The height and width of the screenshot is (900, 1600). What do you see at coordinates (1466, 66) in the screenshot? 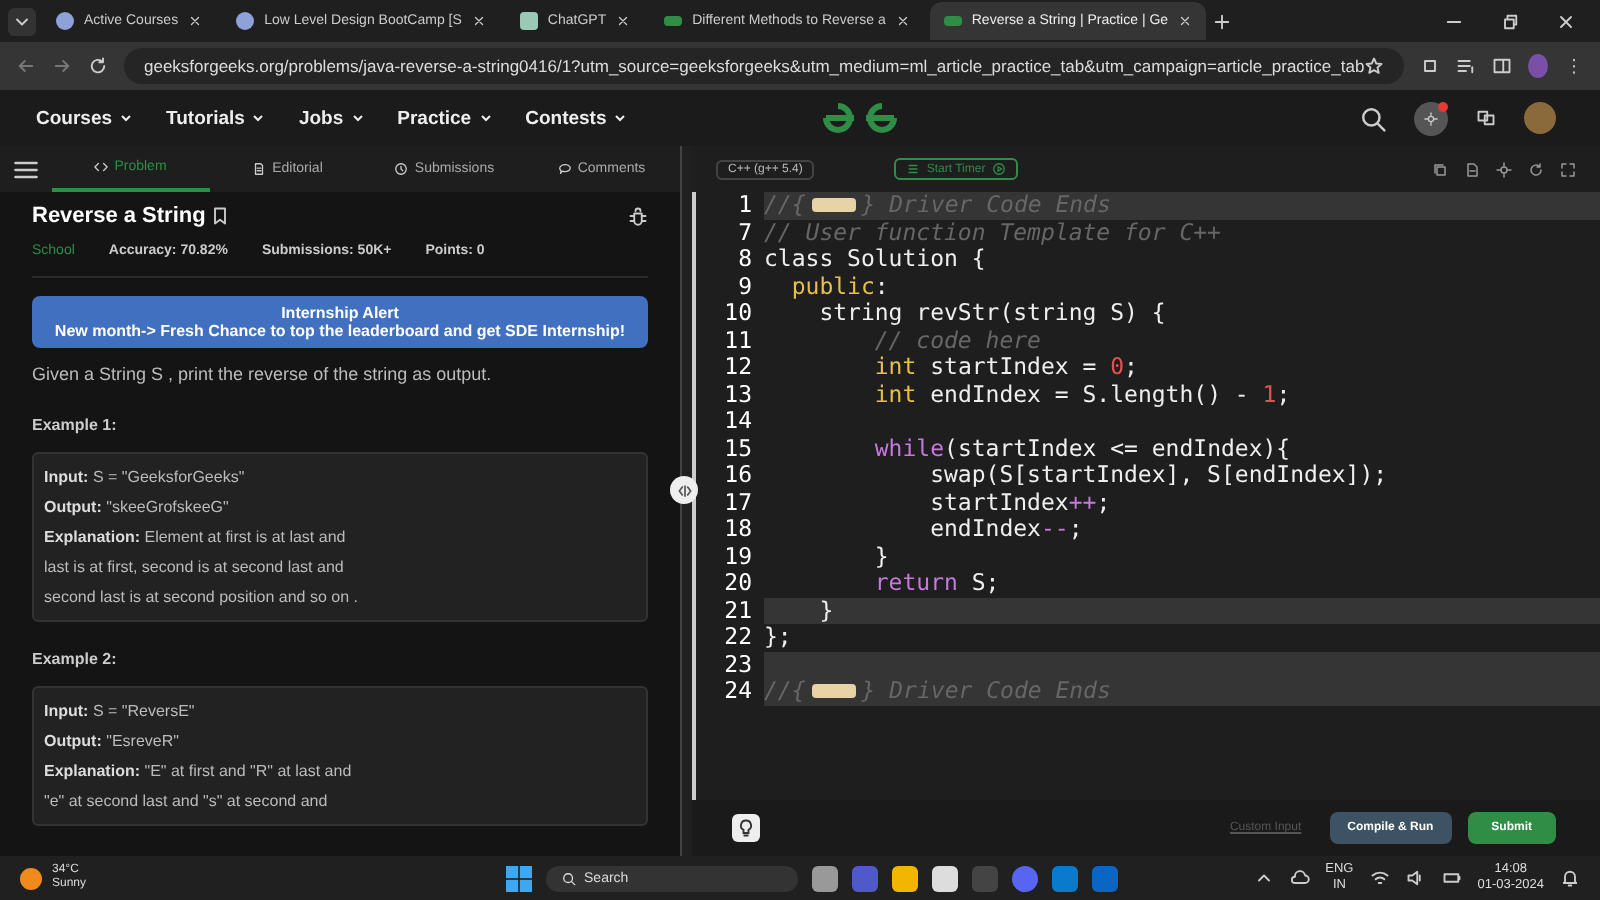
I see `playlist-icon` at bounding box center [1466, 66].